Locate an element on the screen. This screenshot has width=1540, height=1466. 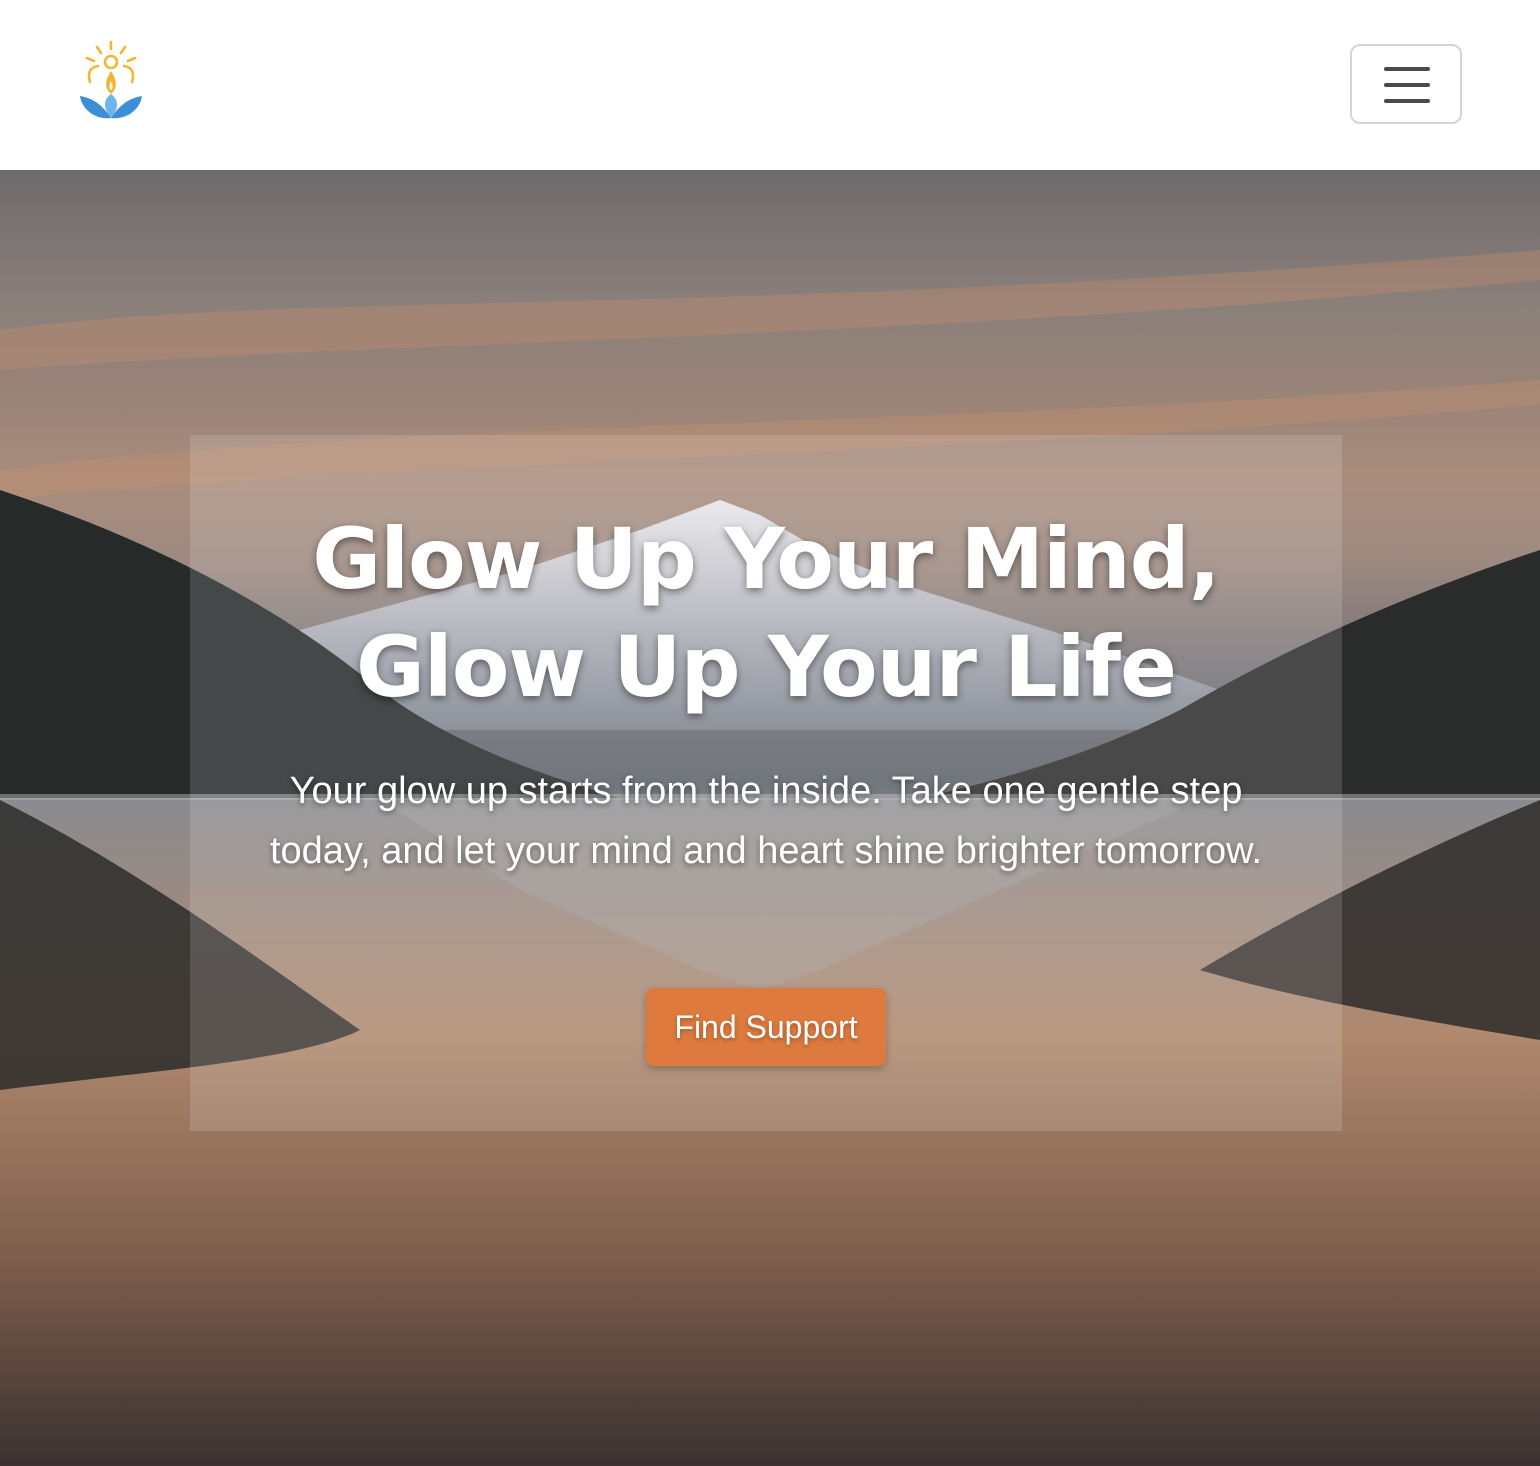
sun-lotus-logo is located at coordinates (111, 81).